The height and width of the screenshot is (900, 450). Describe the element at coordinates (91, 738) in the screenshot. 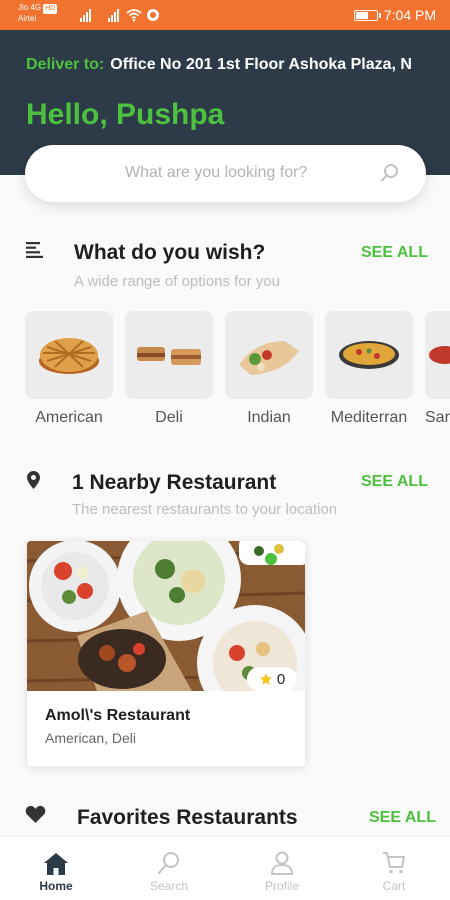

I see `restaurant-cuisines: American, Deli` at that location.